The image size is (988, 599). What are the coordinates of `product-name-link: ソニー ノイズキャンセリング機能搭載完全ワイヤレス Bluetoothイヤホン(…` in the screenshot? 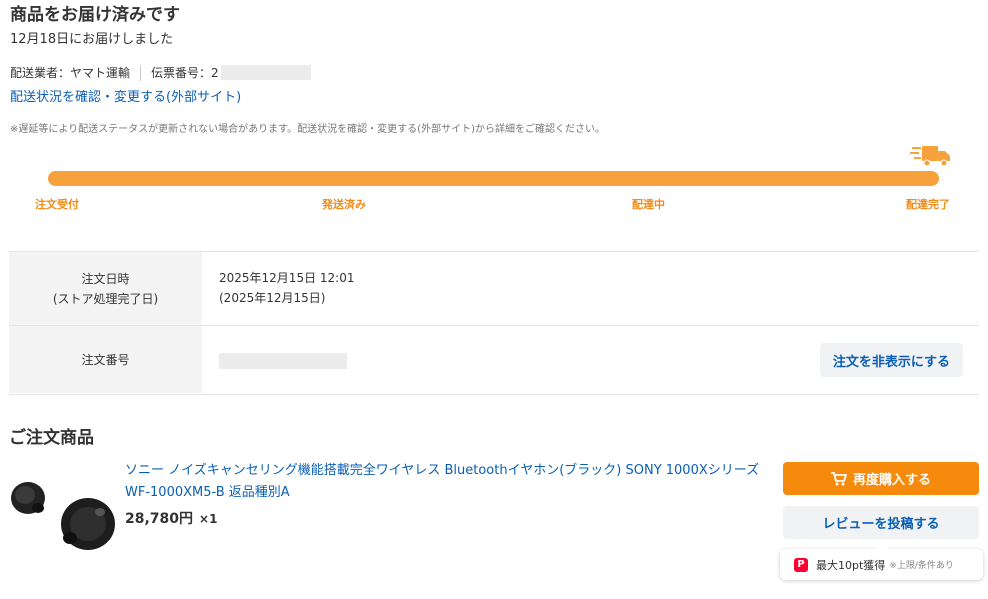 It's located at (449, 482).